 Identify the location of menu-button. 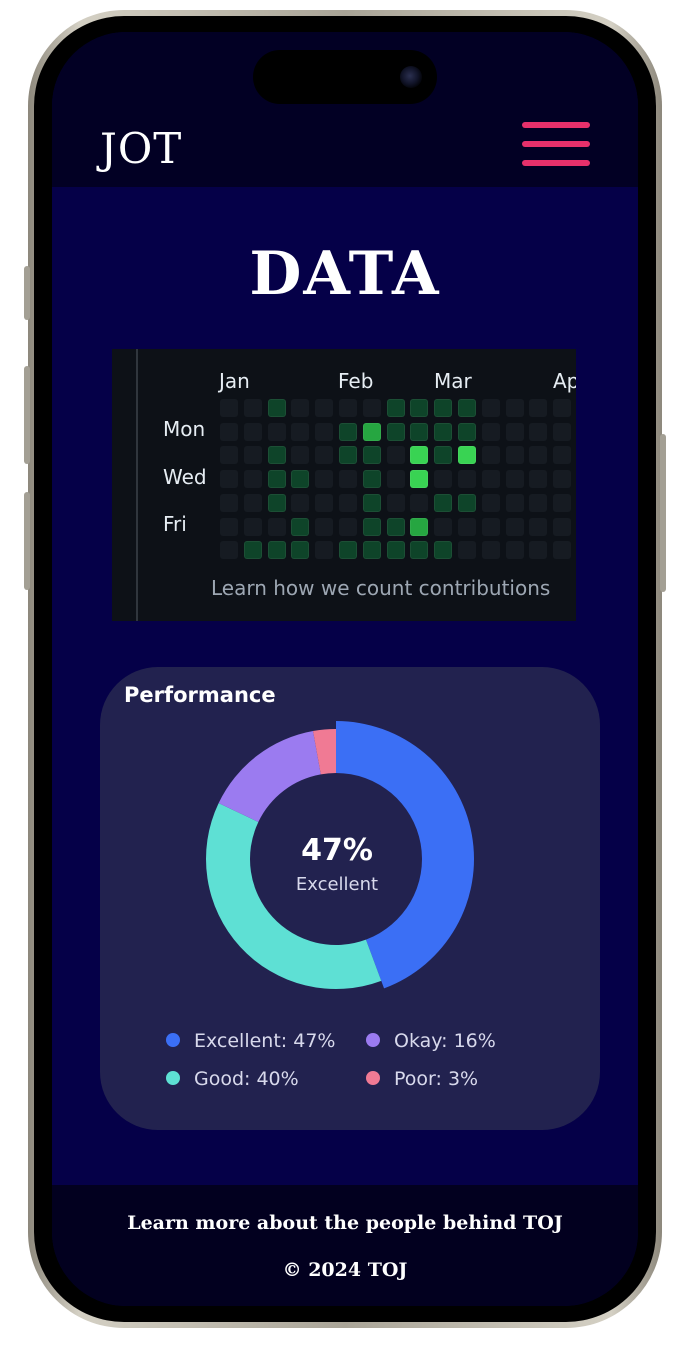
(557, 145).